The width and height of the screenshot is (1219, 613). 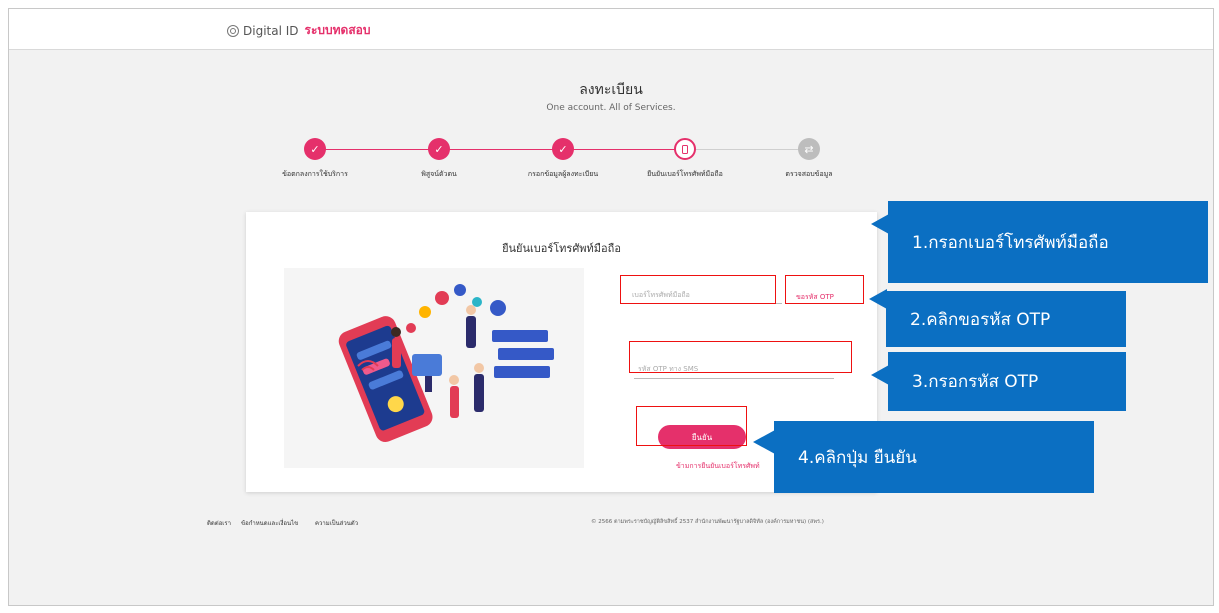 I want to click on step-verify-phone: ยืนยันเบอร์โทรศัพท์มือถือ, so click(x=685, y=159).